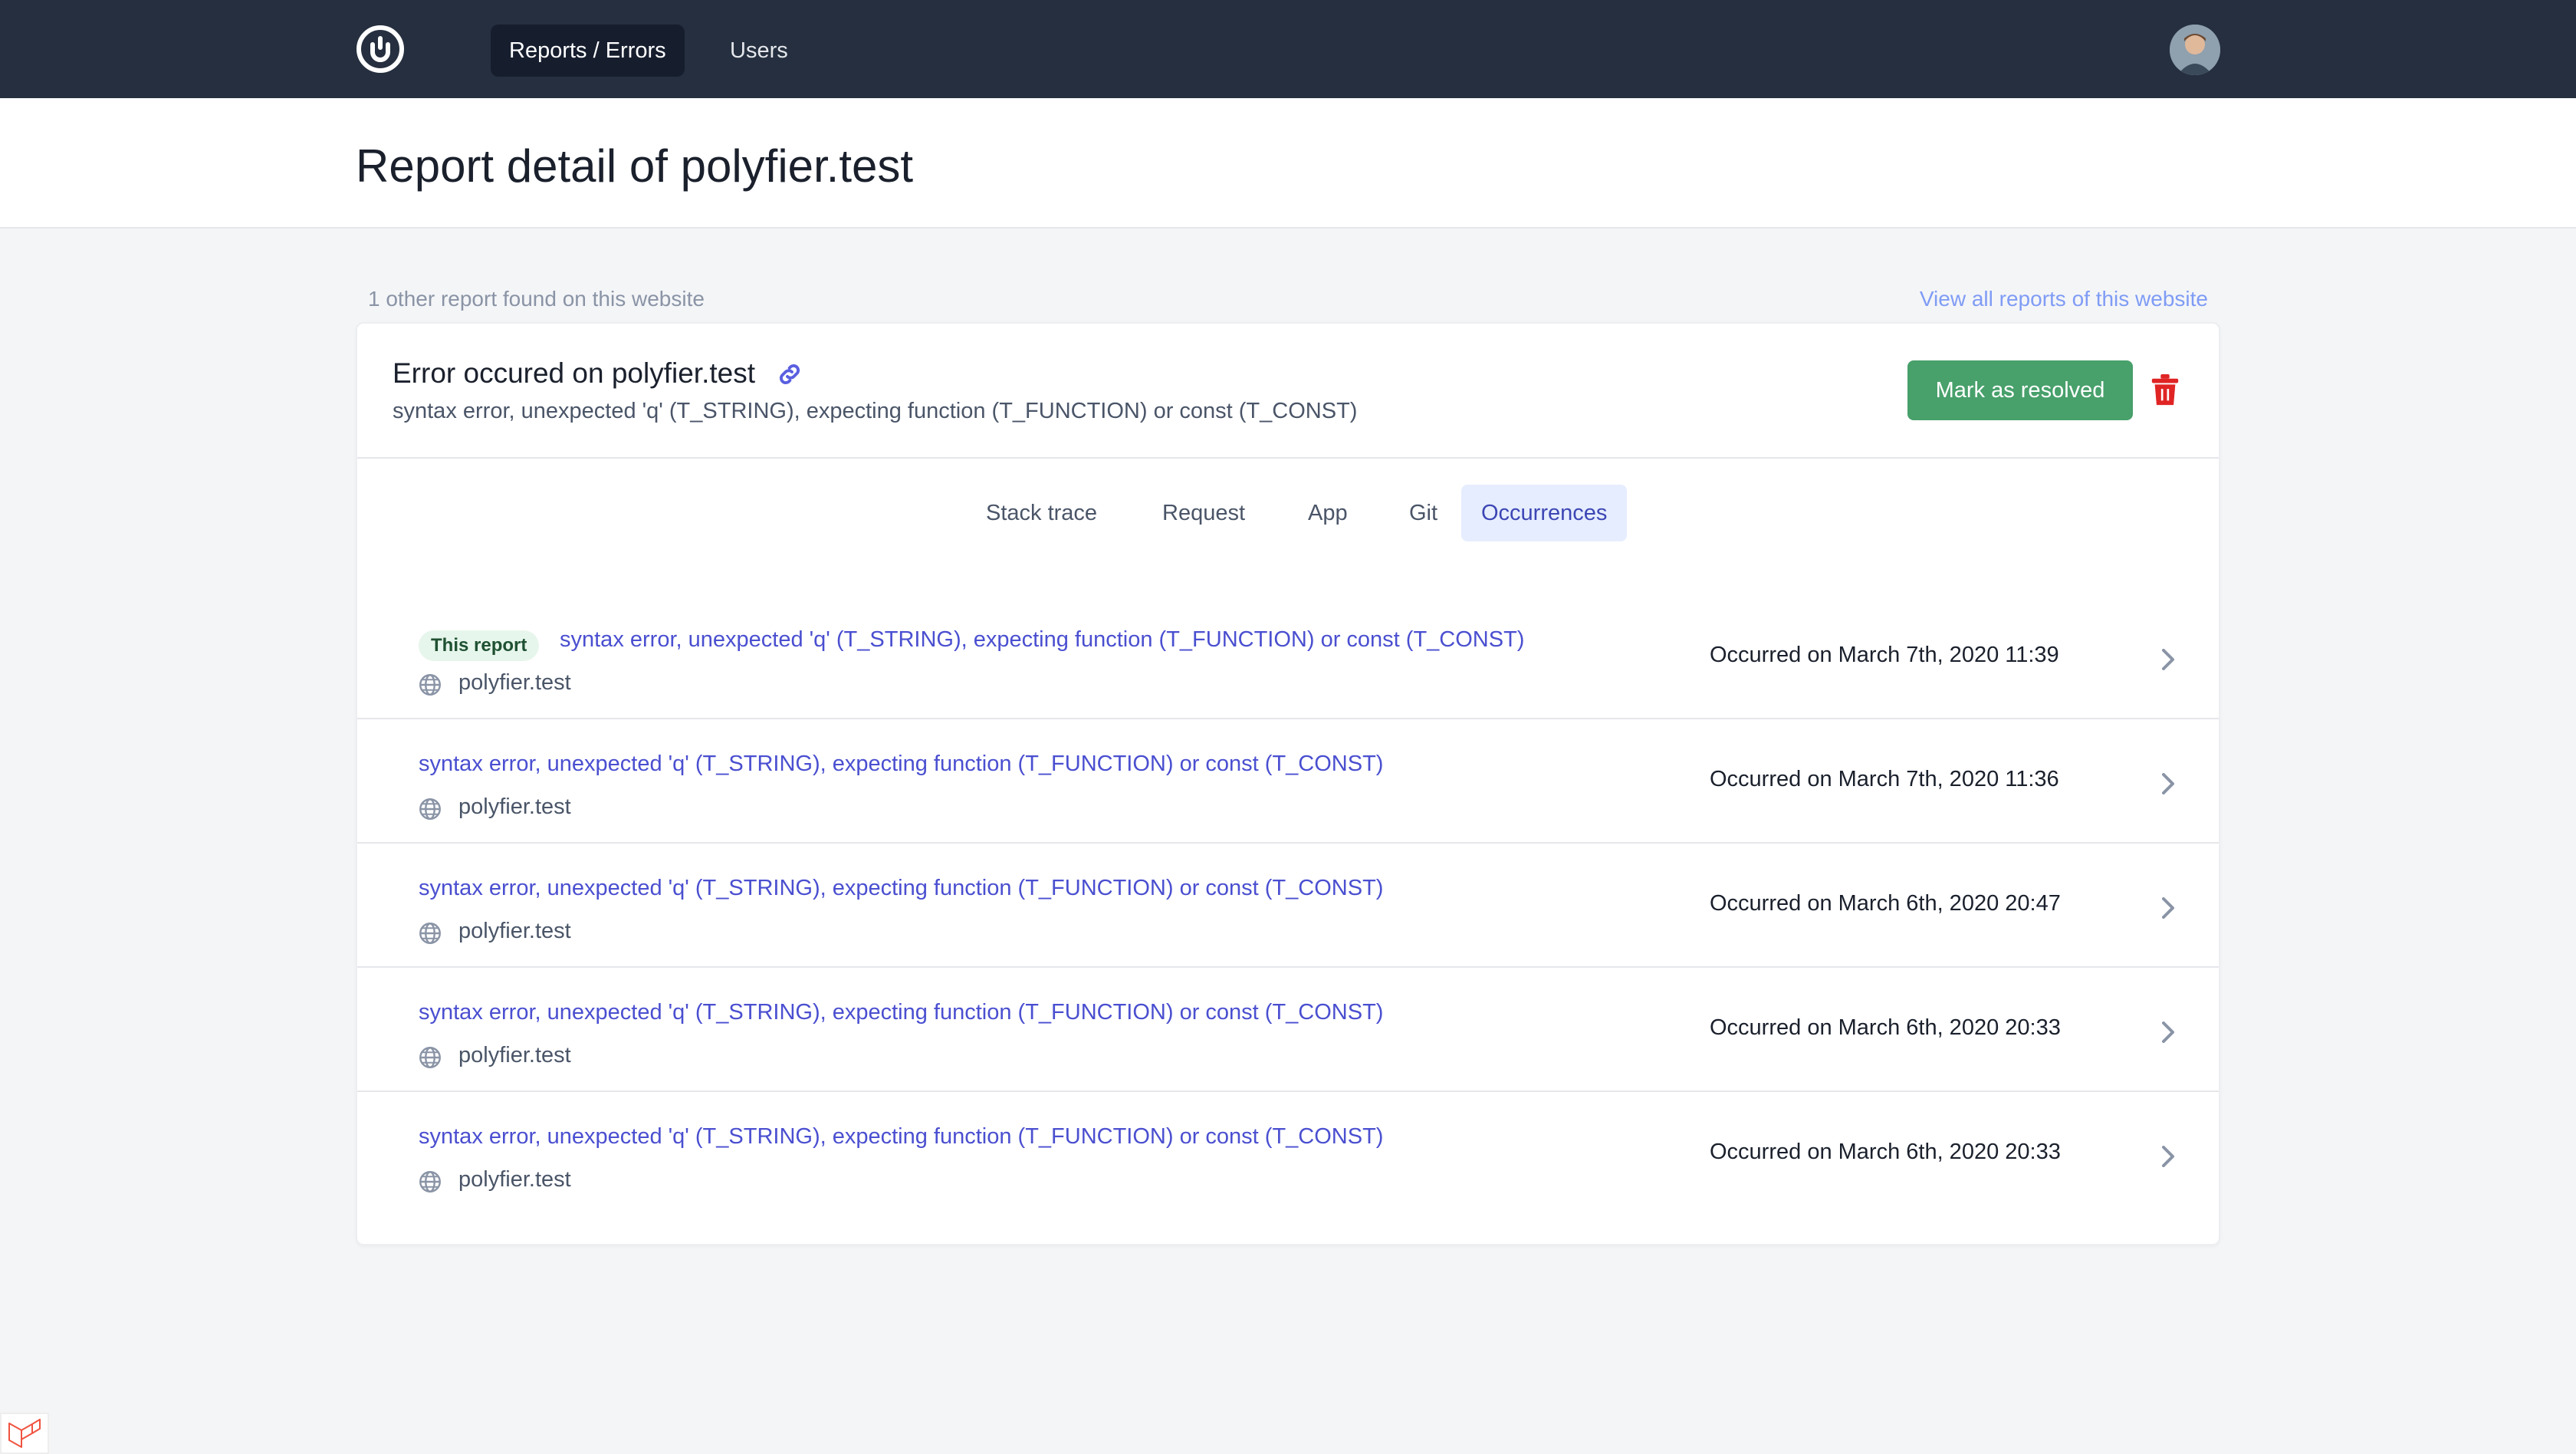  I want to click on mark-as-resolved-button: Mark as resolved, so click(2020, 390).